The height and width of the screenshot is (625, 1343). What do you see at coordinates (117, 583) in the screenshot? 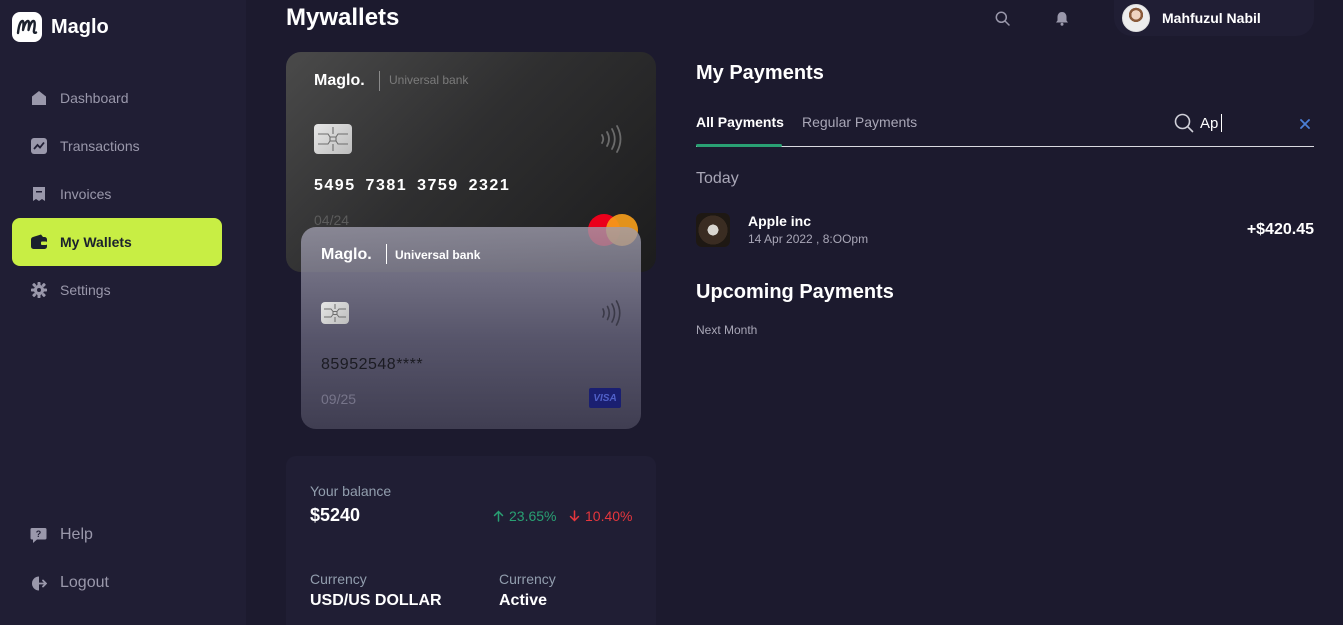
I see `sidebar-item-logout: Logout` at bounding box center [117, 583].